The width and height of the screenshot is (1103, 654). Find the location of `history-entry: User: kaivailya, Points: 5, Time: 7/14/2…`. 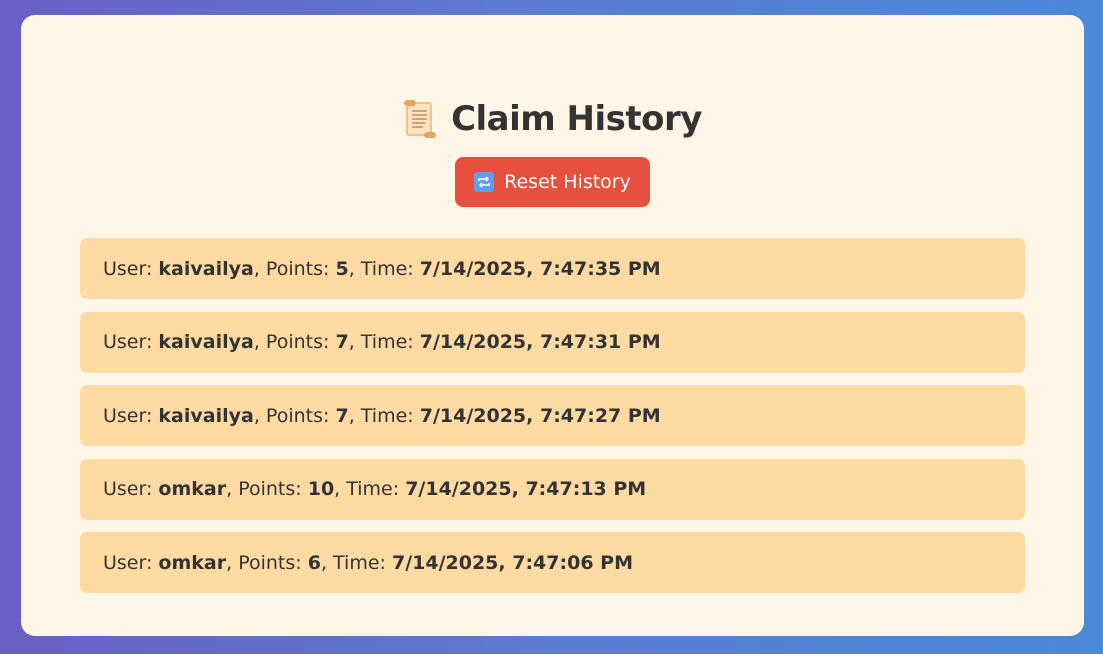

history-entry: User: kaivailya, Points: 5, Time: 7/14/2… is located at coordinates (552, 268).